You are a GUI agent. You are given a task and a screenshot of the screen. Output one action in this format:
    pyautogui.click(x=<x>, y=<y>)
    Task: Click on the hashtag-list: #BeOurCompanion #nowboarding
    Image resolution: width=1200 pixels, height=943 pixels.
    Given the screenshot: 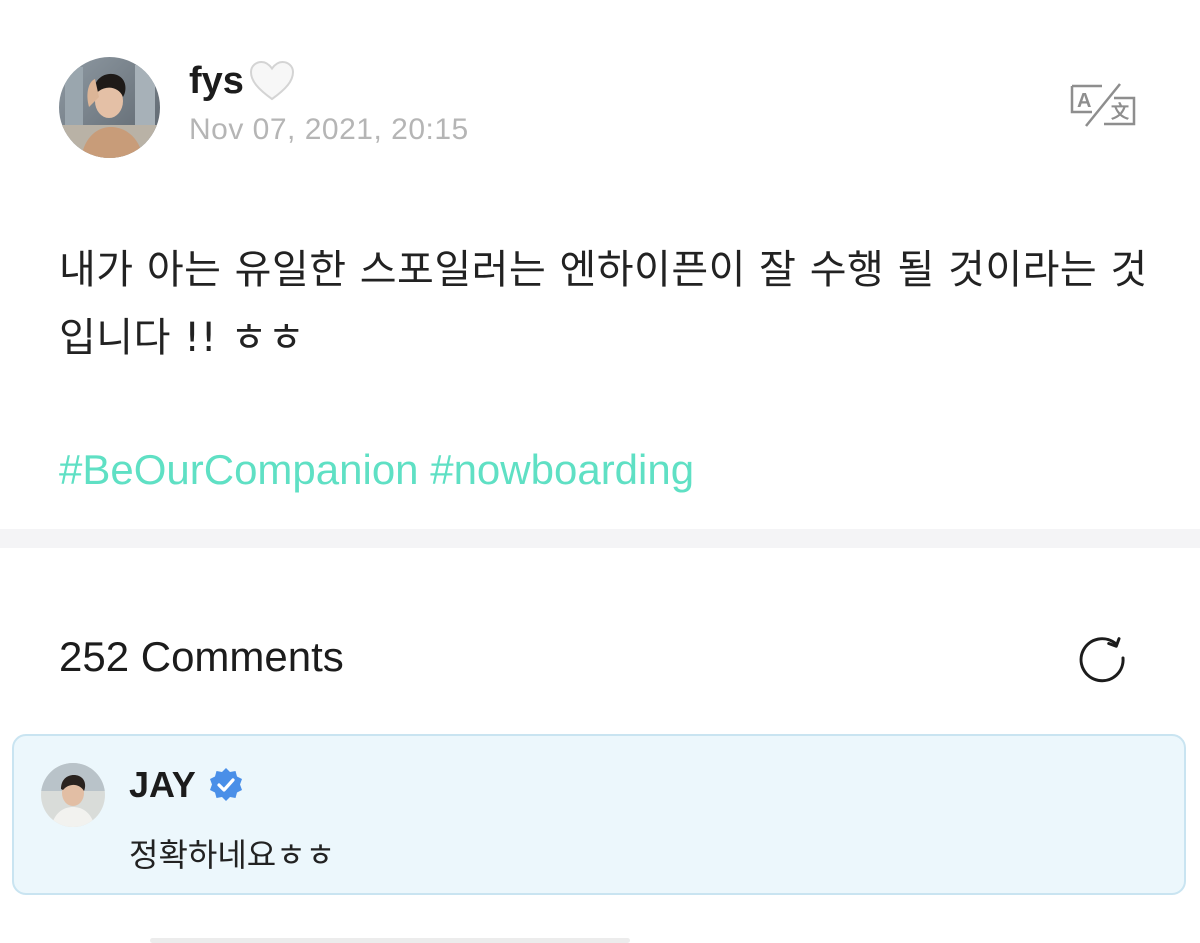 What is the action you would take?
    pyautogui.click(x=376, y=470)
    